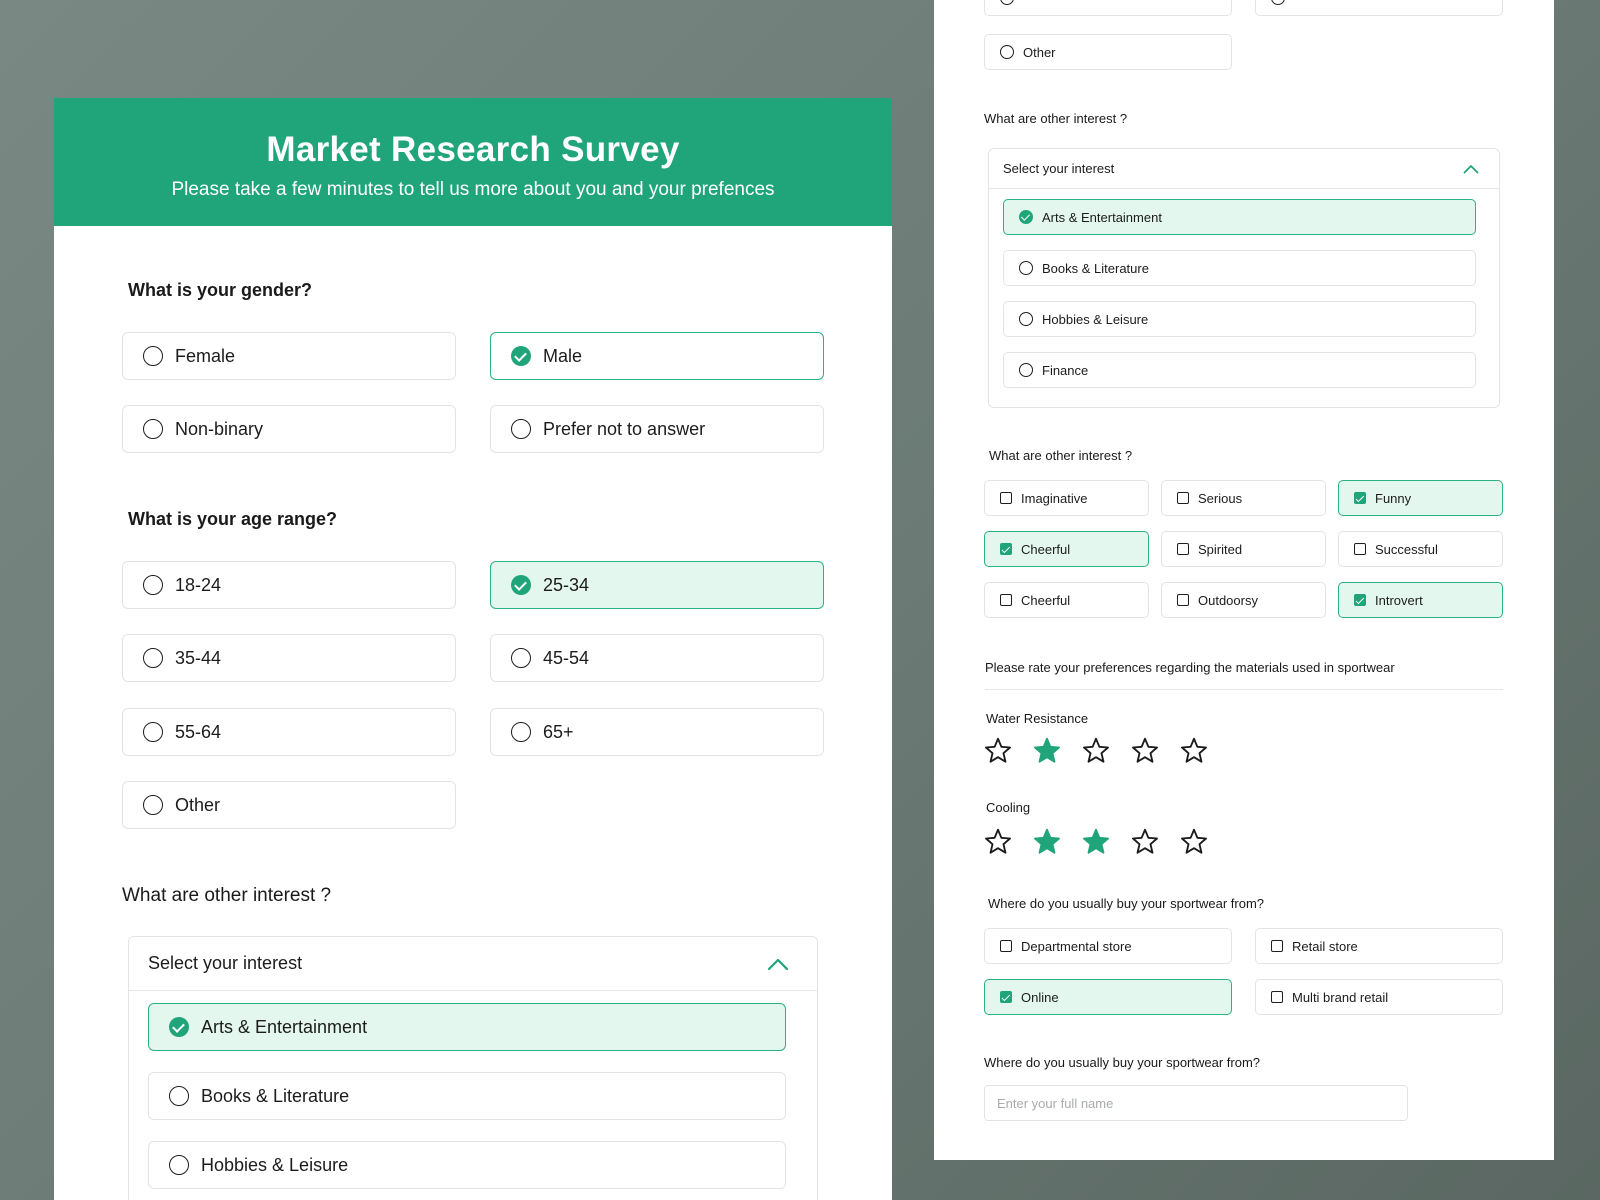 This screenshot has height=1200, width=1600. What do you see at coordinates (1066, 600) in the screenshot?
I see `trait-option-cheerful-2: Cheerful` at bounding box center [1066, 600].